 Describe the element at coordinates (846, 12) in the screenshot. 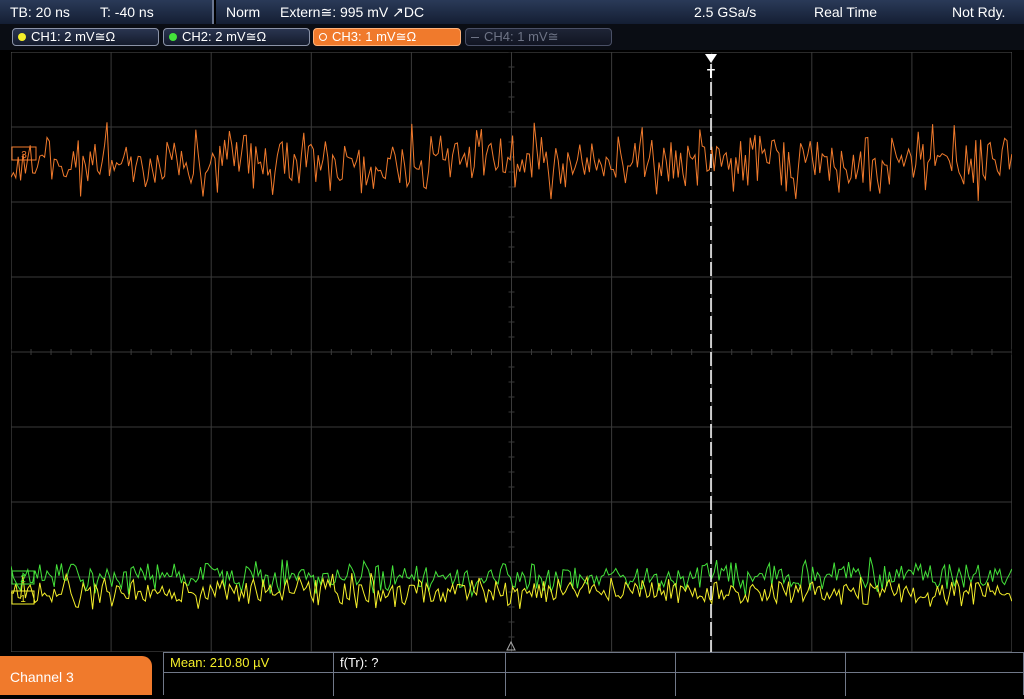

I see `acquisition-mode: Real Time` at that location.